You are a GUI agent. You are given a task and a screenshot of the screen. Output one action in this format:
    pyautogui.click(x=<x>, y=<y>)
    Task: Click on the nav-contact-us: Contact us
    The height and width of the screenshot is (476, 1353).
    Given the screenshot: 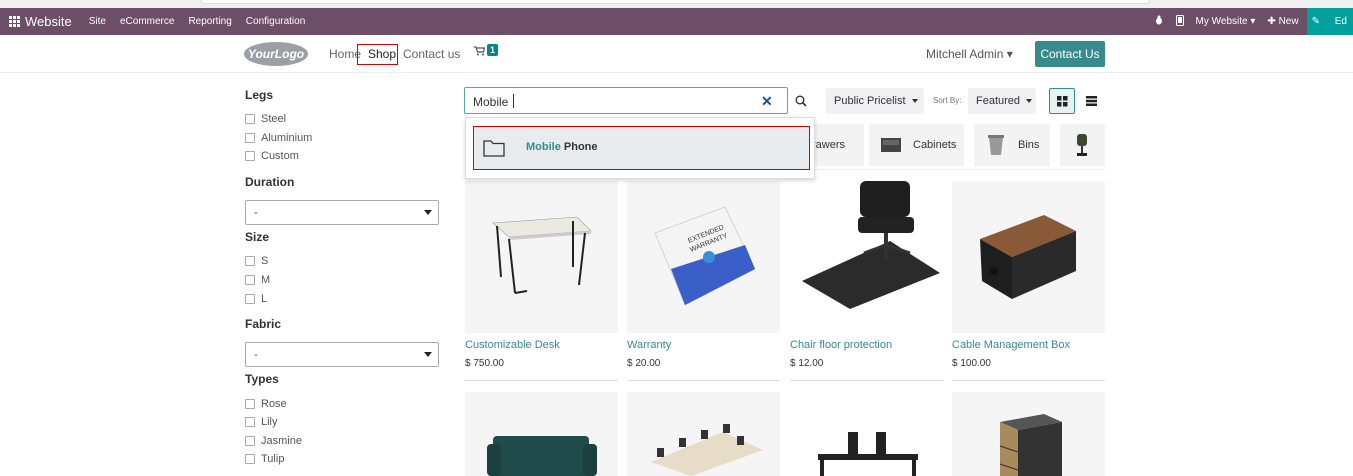 What is the action you would take?
    pyautogui.click(x=431, y=54)
    